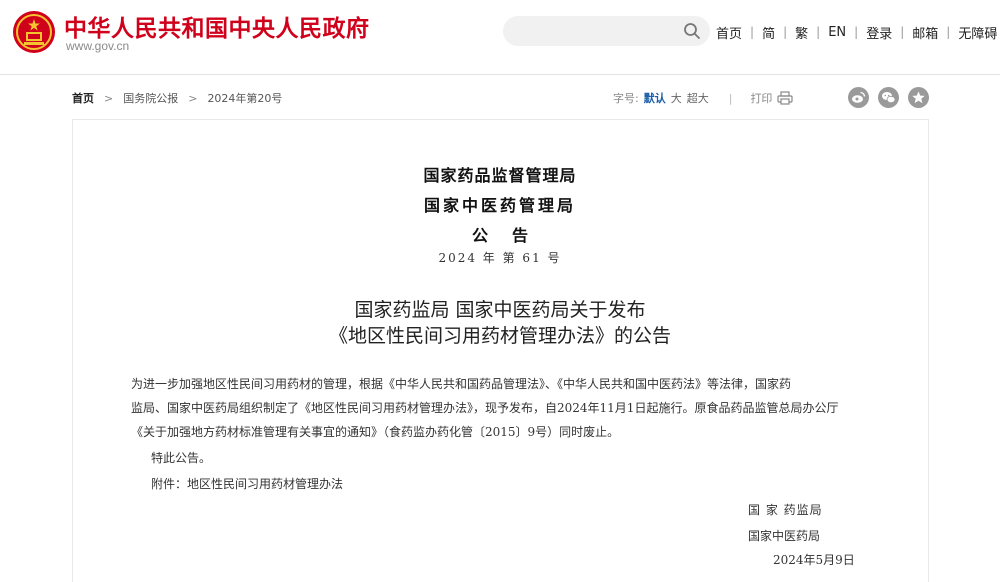 Image resolution: width=1000 pixels, height=582 pixels. What do you see at coordinates (499, 336) in the screenshot?
I see `document-title-line-2: 《地区性民间习用药材管理办法》的公告` at bounding box center [499, 336].